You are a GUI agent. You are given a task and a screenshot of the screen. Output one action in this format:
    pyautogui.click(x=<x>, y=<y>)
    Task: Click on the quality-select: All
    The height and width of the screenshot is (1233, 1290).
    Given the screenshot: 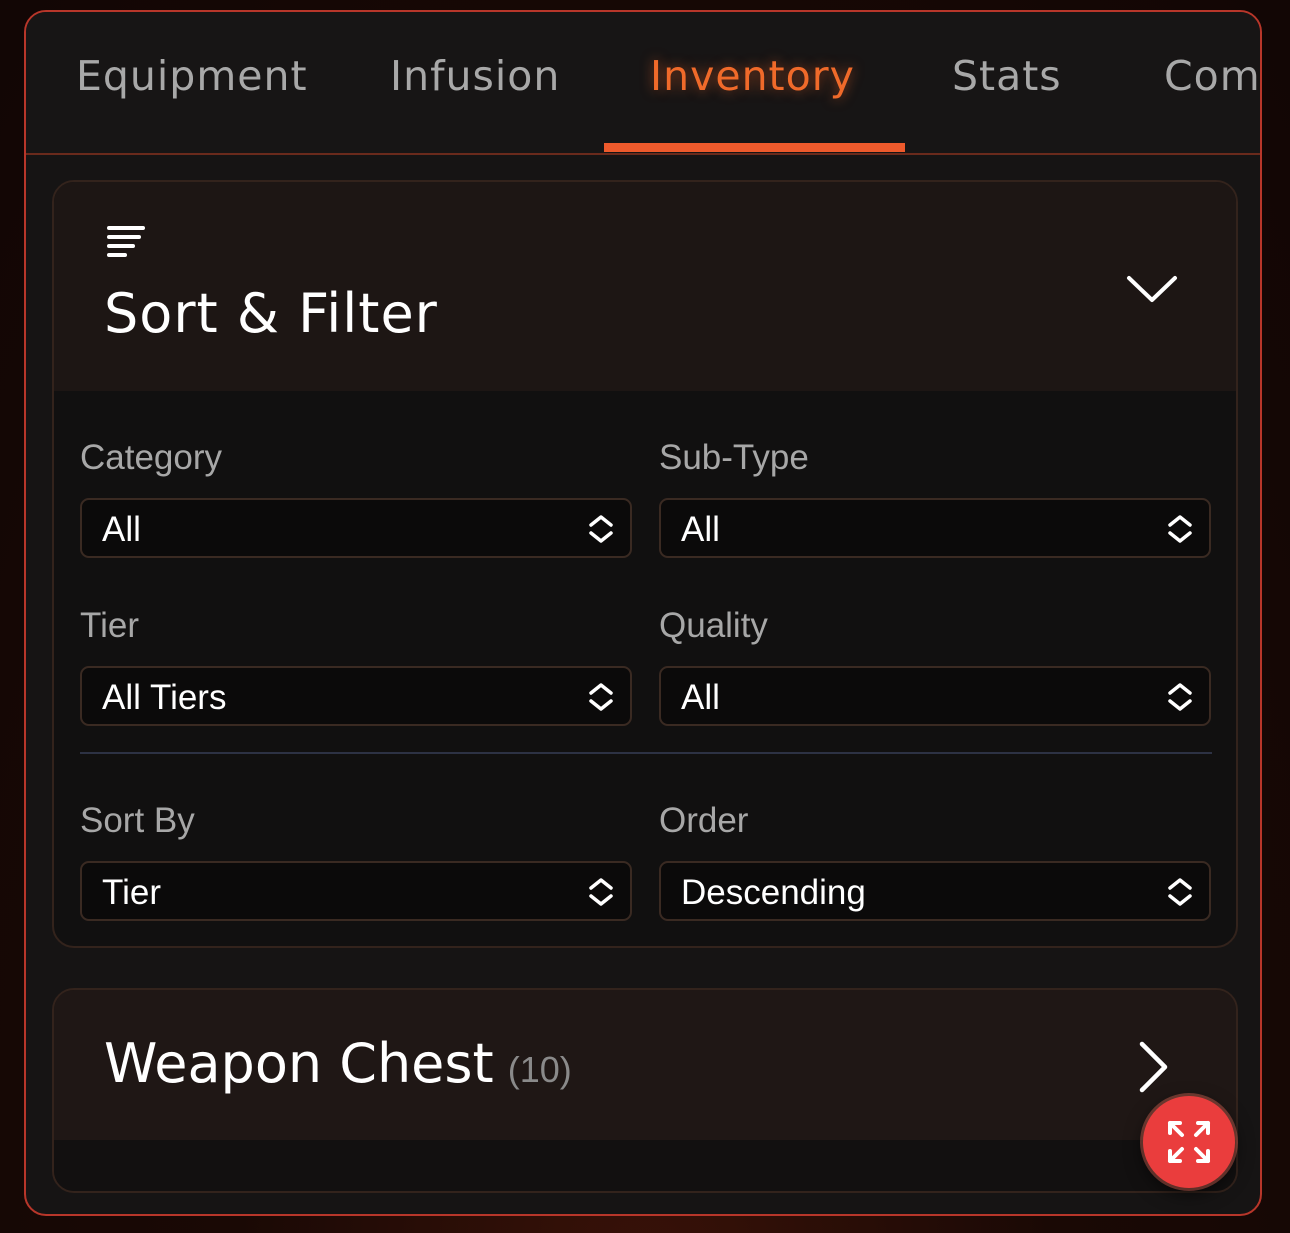 What is the action you would take?
    pyautogui.click(x=935, y=696)
    